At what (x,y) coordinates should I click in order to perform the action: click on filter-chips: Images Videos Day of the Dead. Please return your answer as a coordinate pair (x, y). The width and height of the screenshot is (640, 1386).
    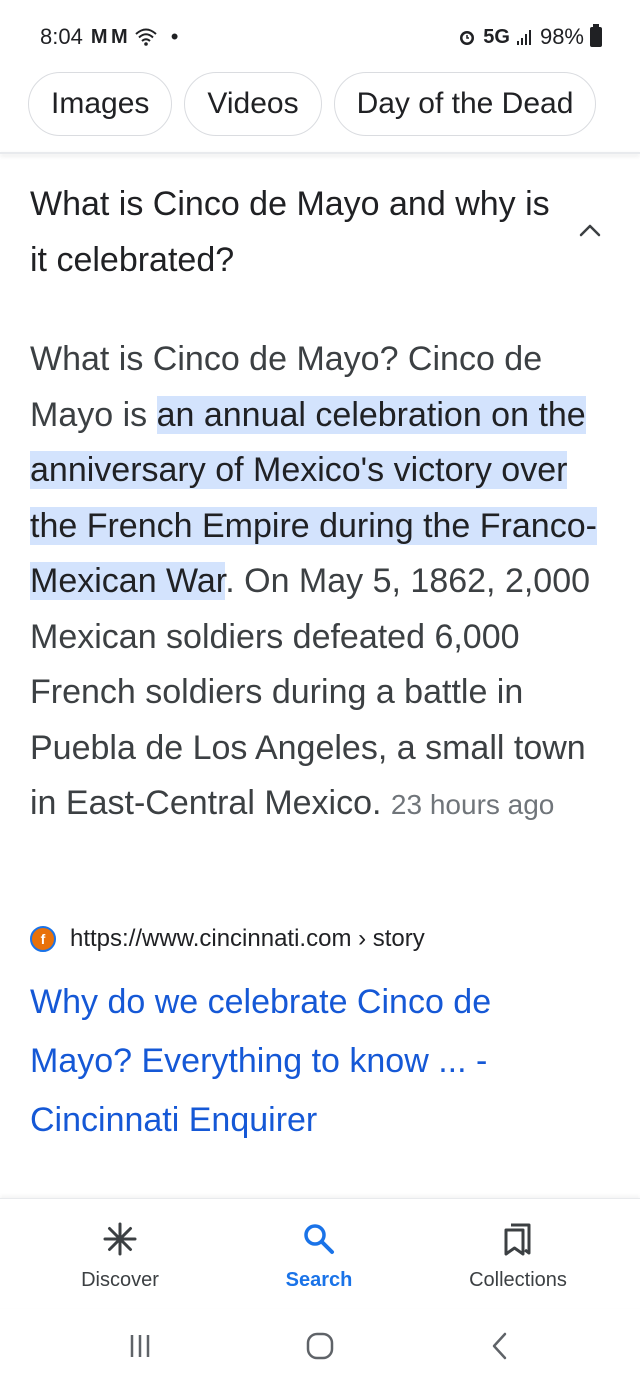
    Looking at the image, I should click on (320, 112).